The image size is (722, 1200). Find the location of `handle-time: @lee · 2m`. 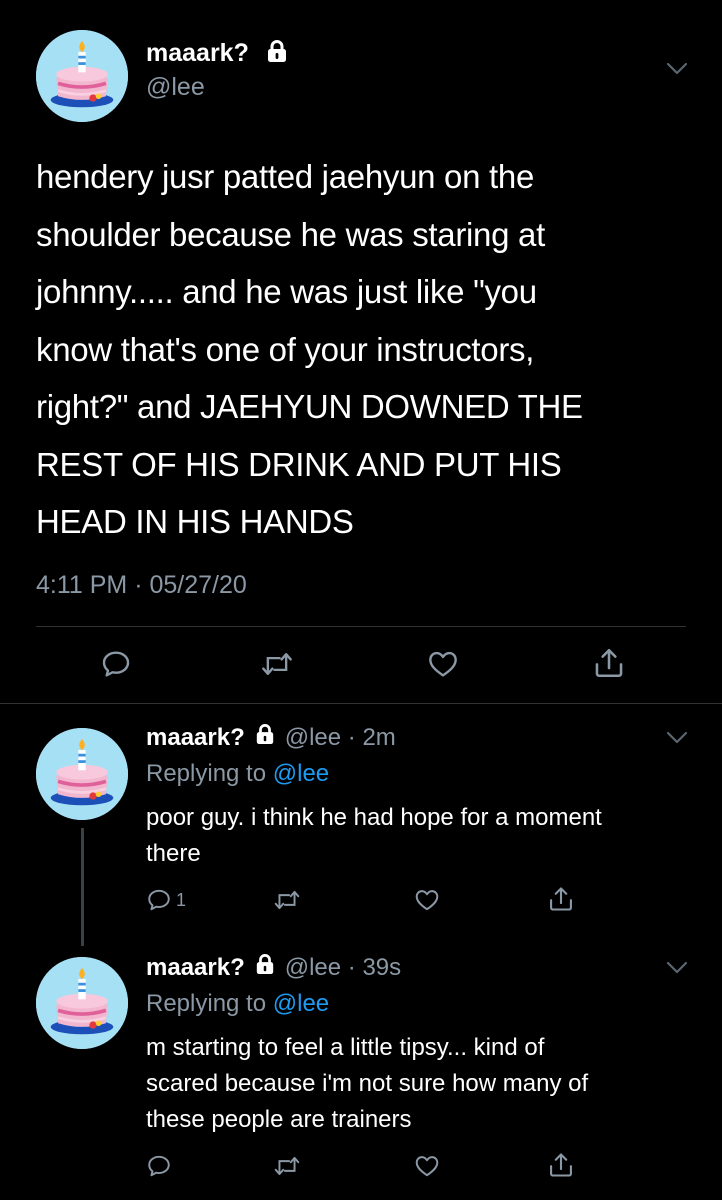

handle-time: @lee · 2m is located at coordinates (340, 738).